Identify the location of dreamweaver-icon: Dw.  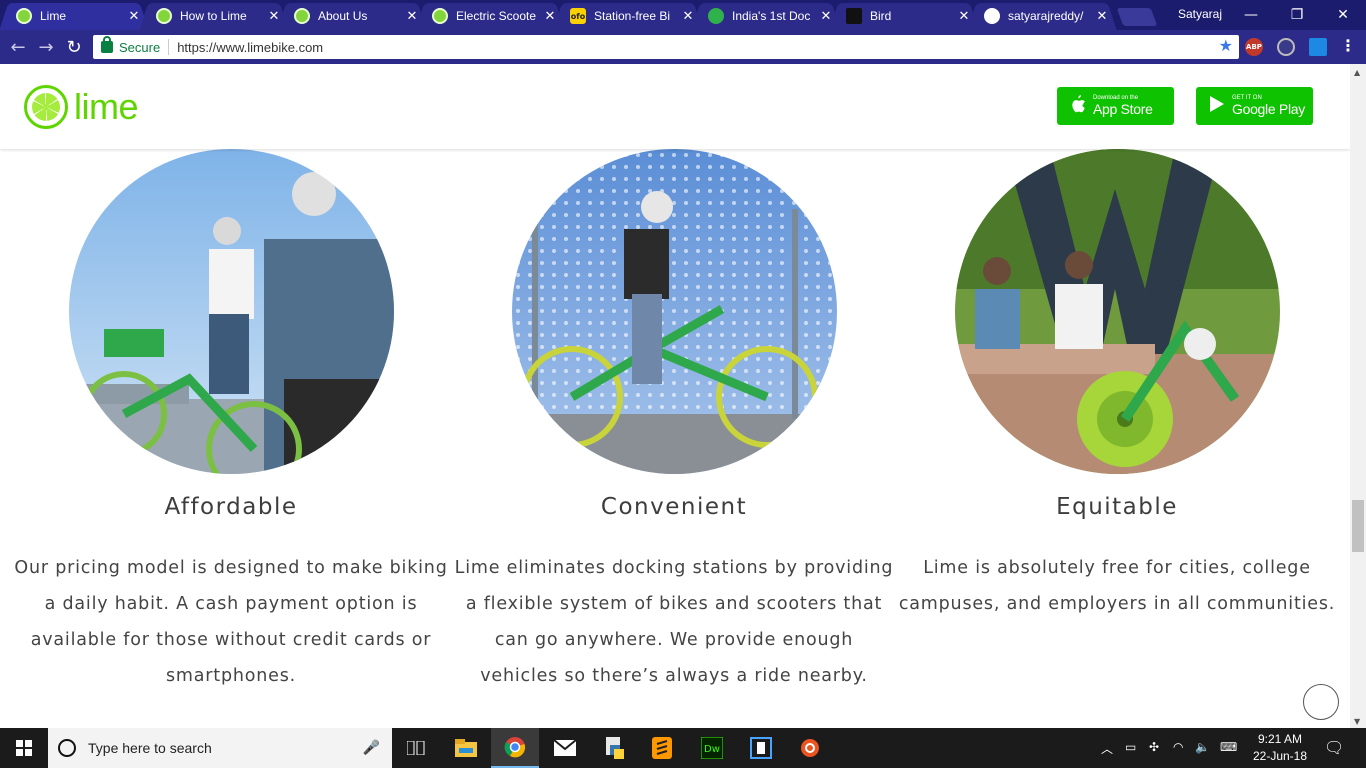
(712, 748).